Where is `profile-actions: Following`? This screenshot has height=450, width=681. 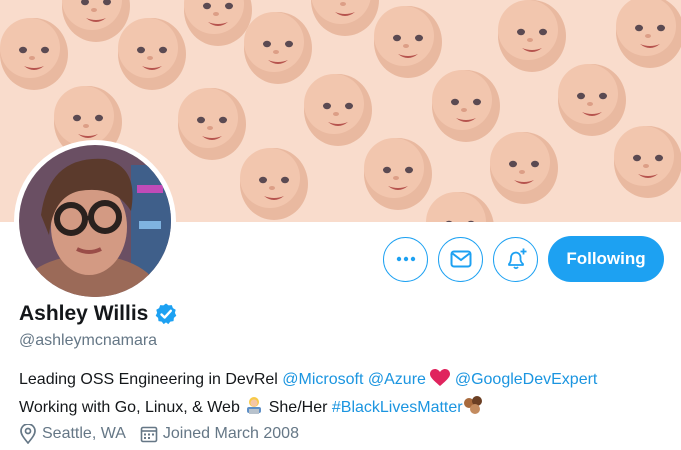 profile-actions: Following is located at coordinates (523, 259).